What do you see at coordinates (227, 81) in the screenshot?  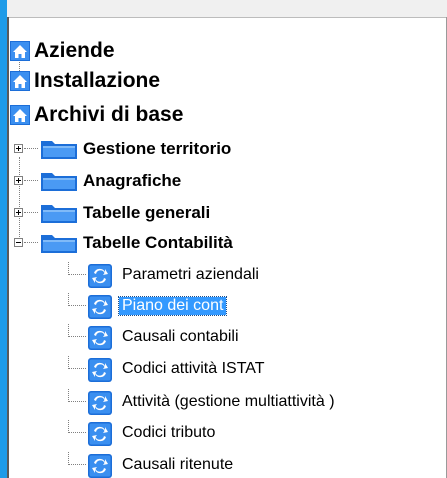 I see `tree-node-installazione: Installazione` at bounding box center [227, 81].